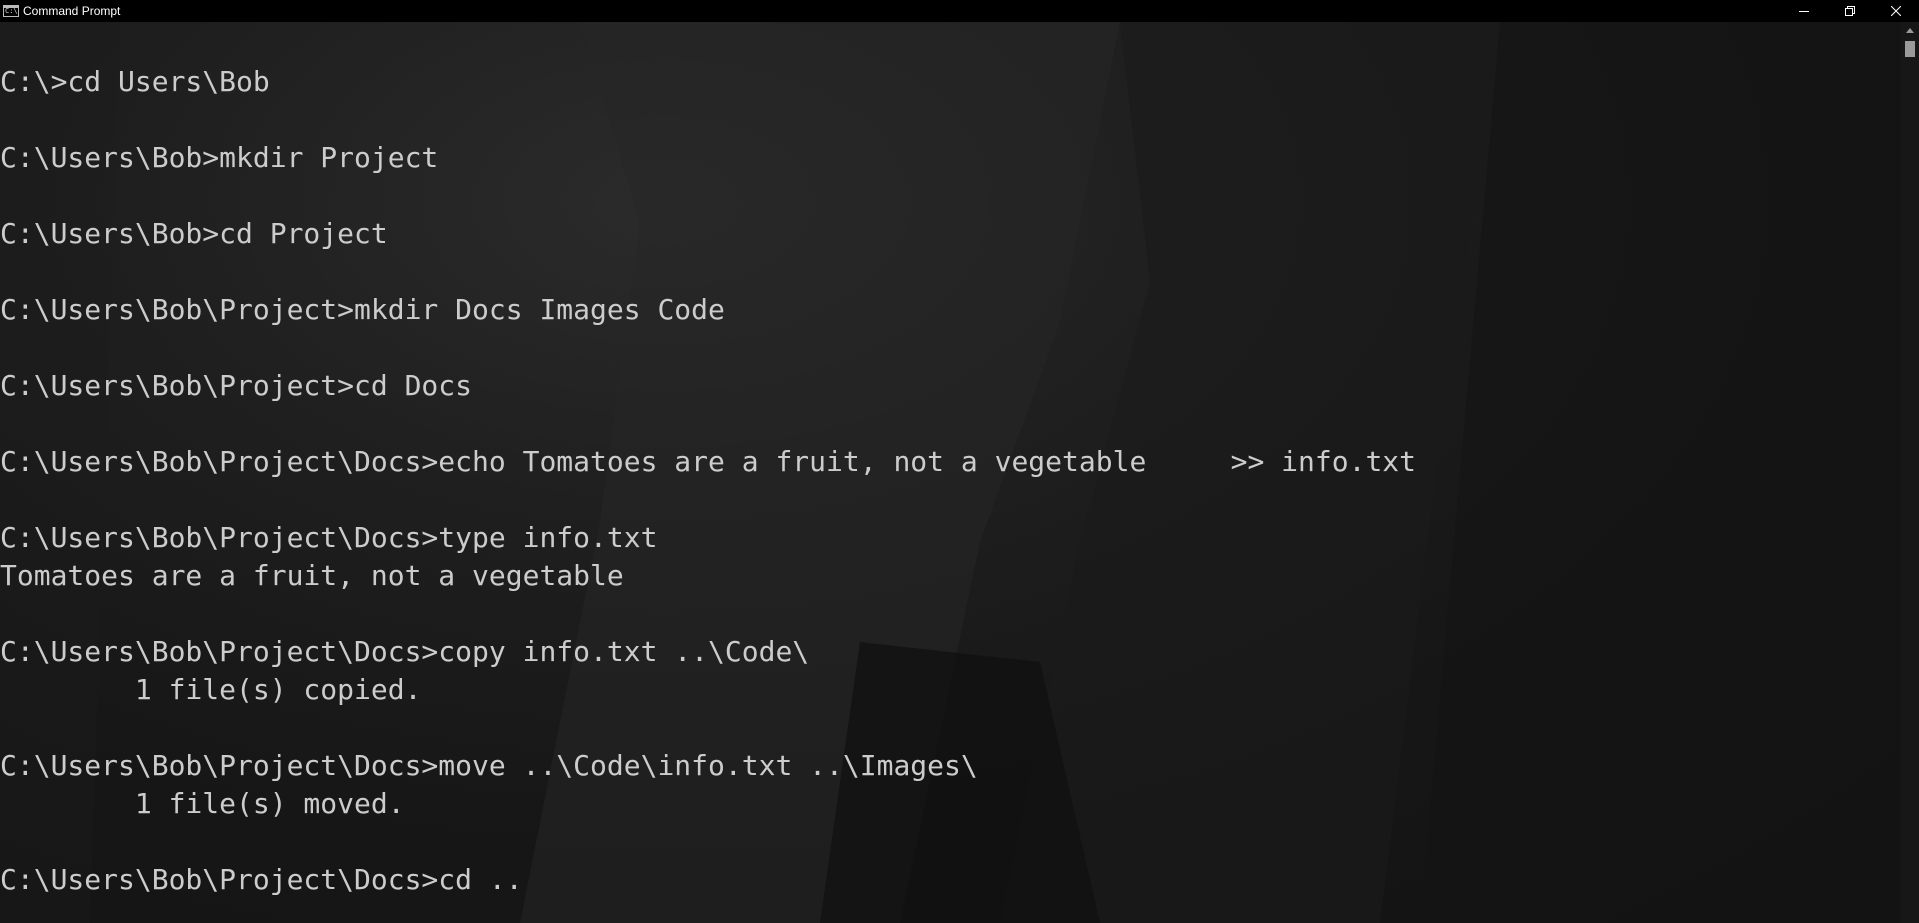 This screenshot has height=923, width=1919. What do you see at coordinates (194, 233) in the screenshot?
I see `console-line: C:\Users\Bob>cd Project` at bounding box center [194, 233].